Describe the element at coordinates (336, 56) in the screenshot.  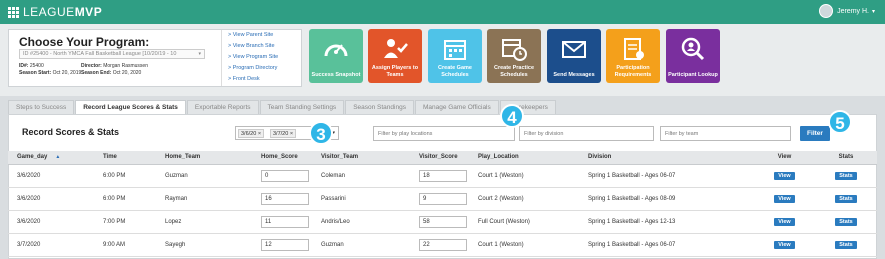
I see `tile-success-snapshot: Success Snapshot` at that location.